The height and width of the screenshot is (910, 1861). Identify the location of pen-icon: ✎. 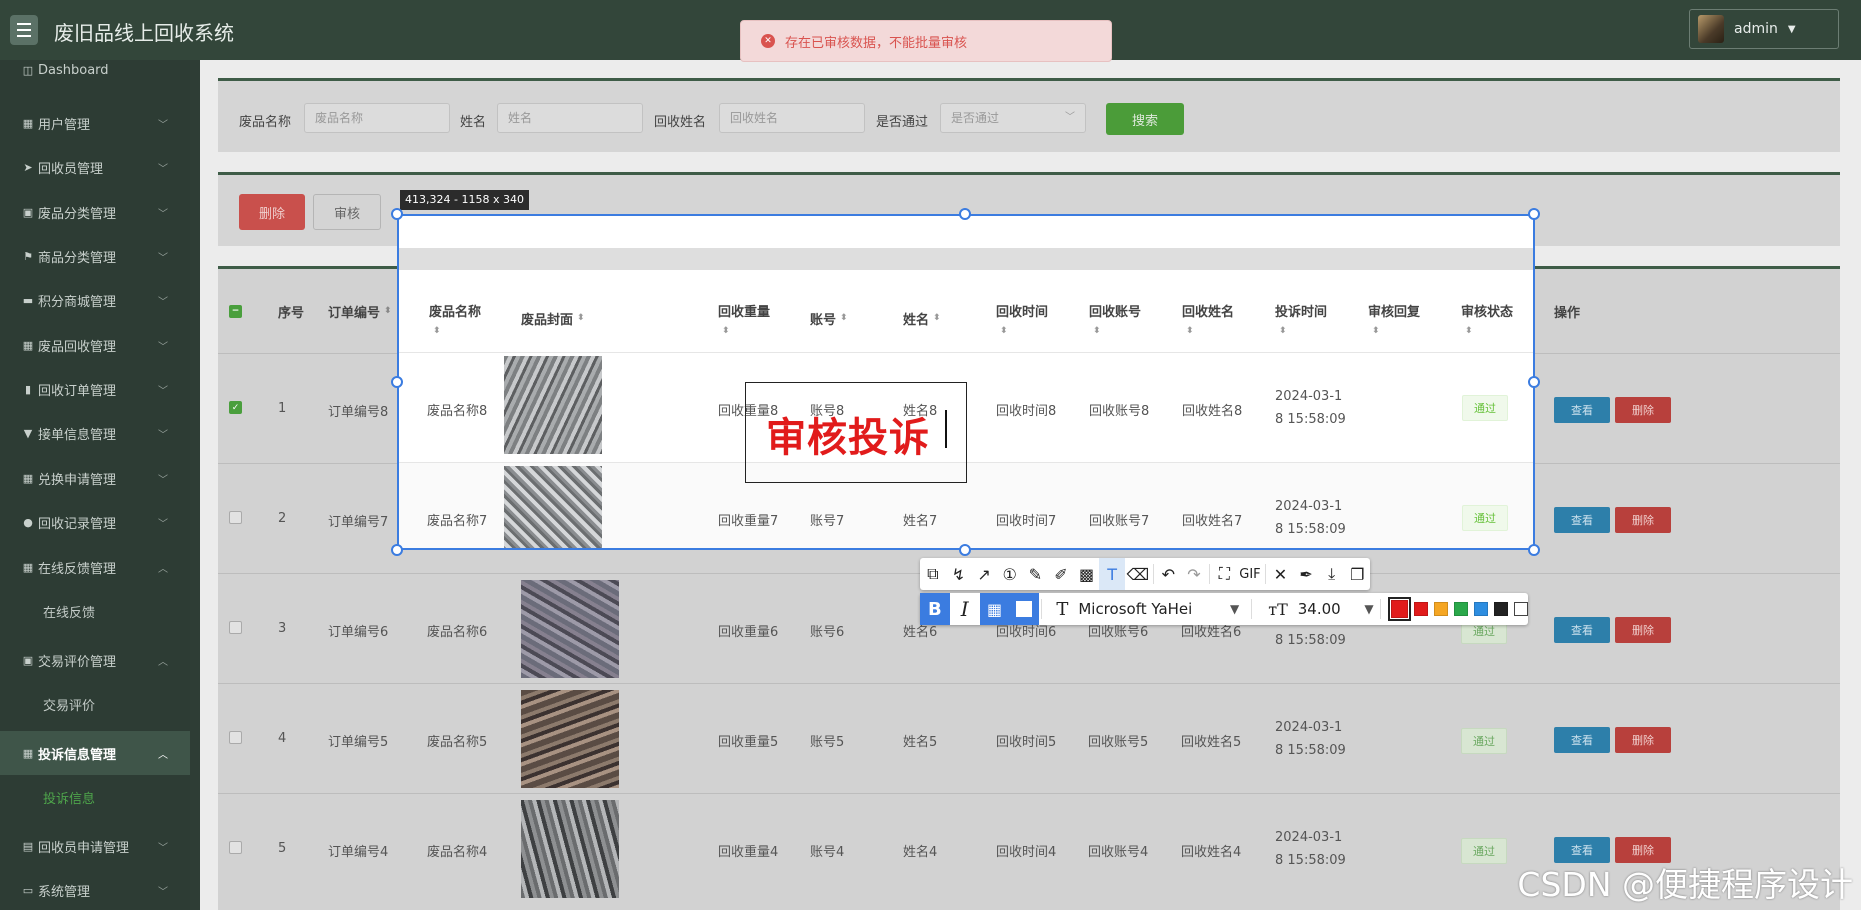
(1036, 574).